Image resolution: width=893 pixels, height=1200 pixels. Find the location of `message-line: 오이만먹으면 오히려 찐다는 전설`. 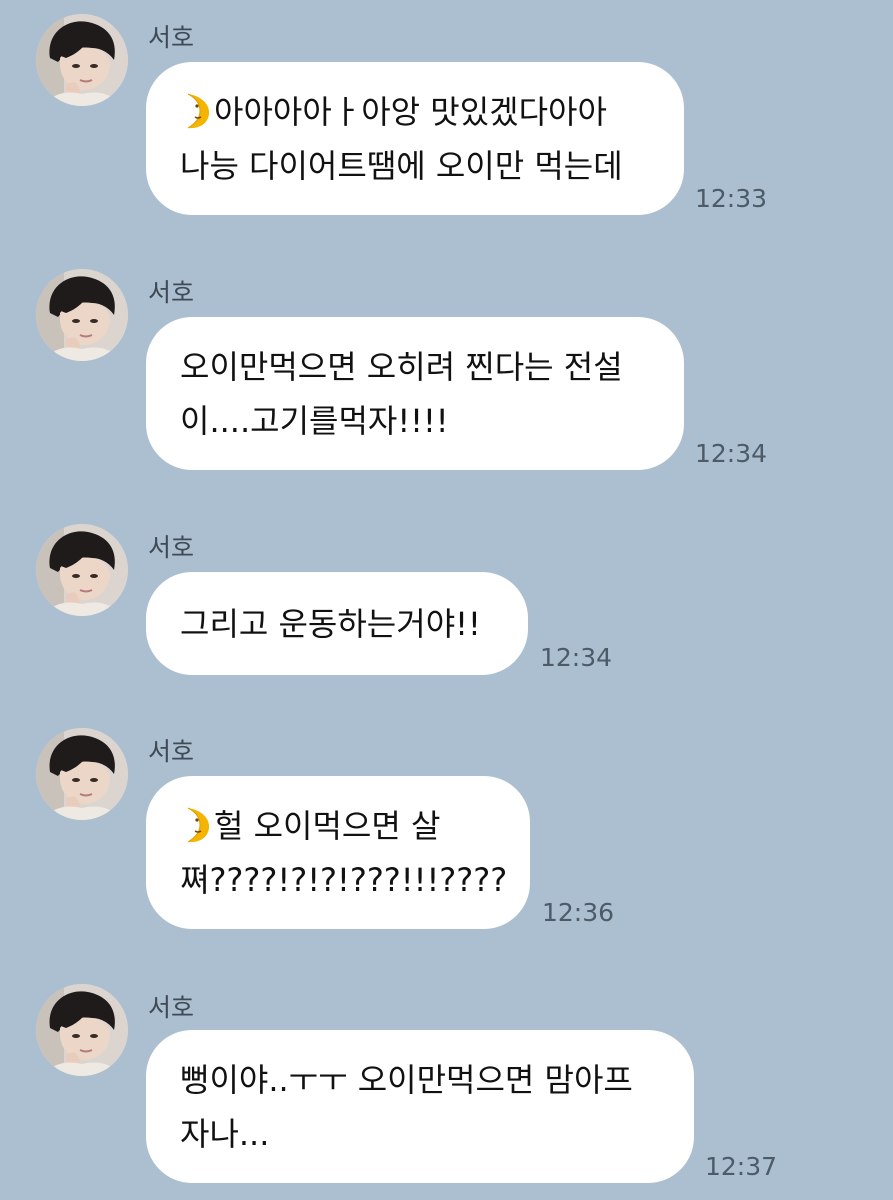

message-line: 오이만먹으면 오히려 찐다는 전설 is located at coordinates (401, 366).